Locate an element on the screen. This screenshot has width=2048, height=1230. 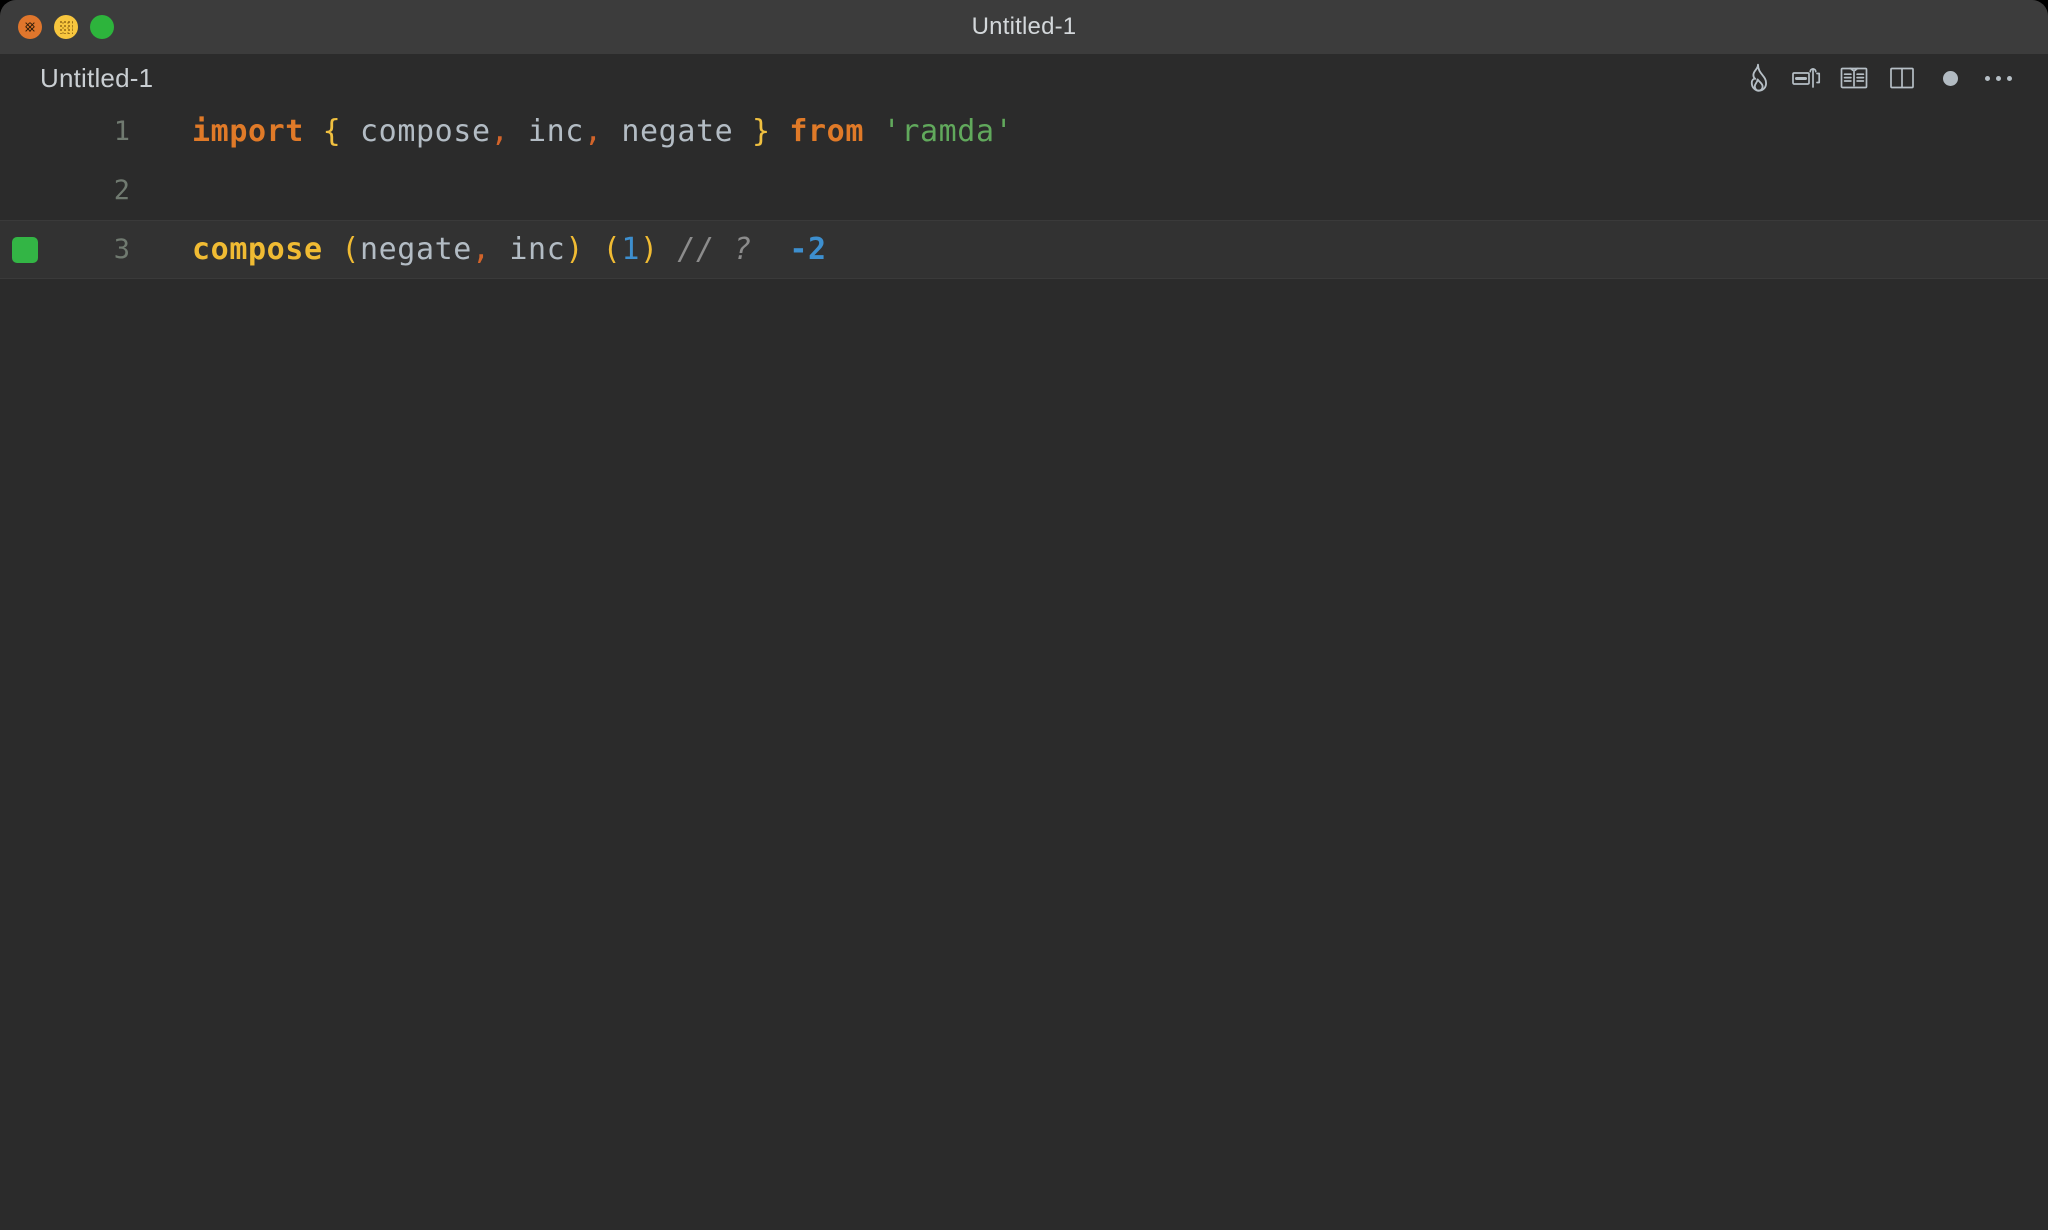
unsaved-dot-icon is located at coordinates (1950, 78).